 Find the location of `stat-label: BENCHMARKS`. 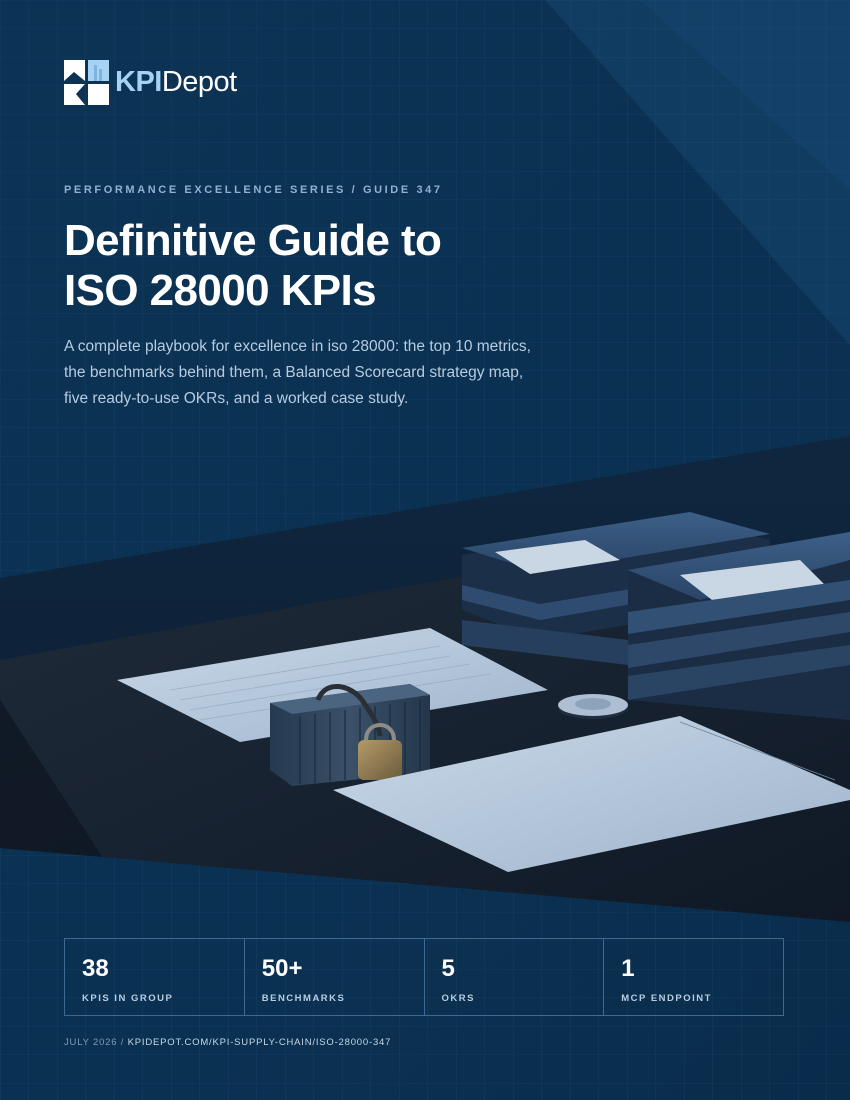

stat-label: BENCHMARKS is located at coordinates (303, 998).